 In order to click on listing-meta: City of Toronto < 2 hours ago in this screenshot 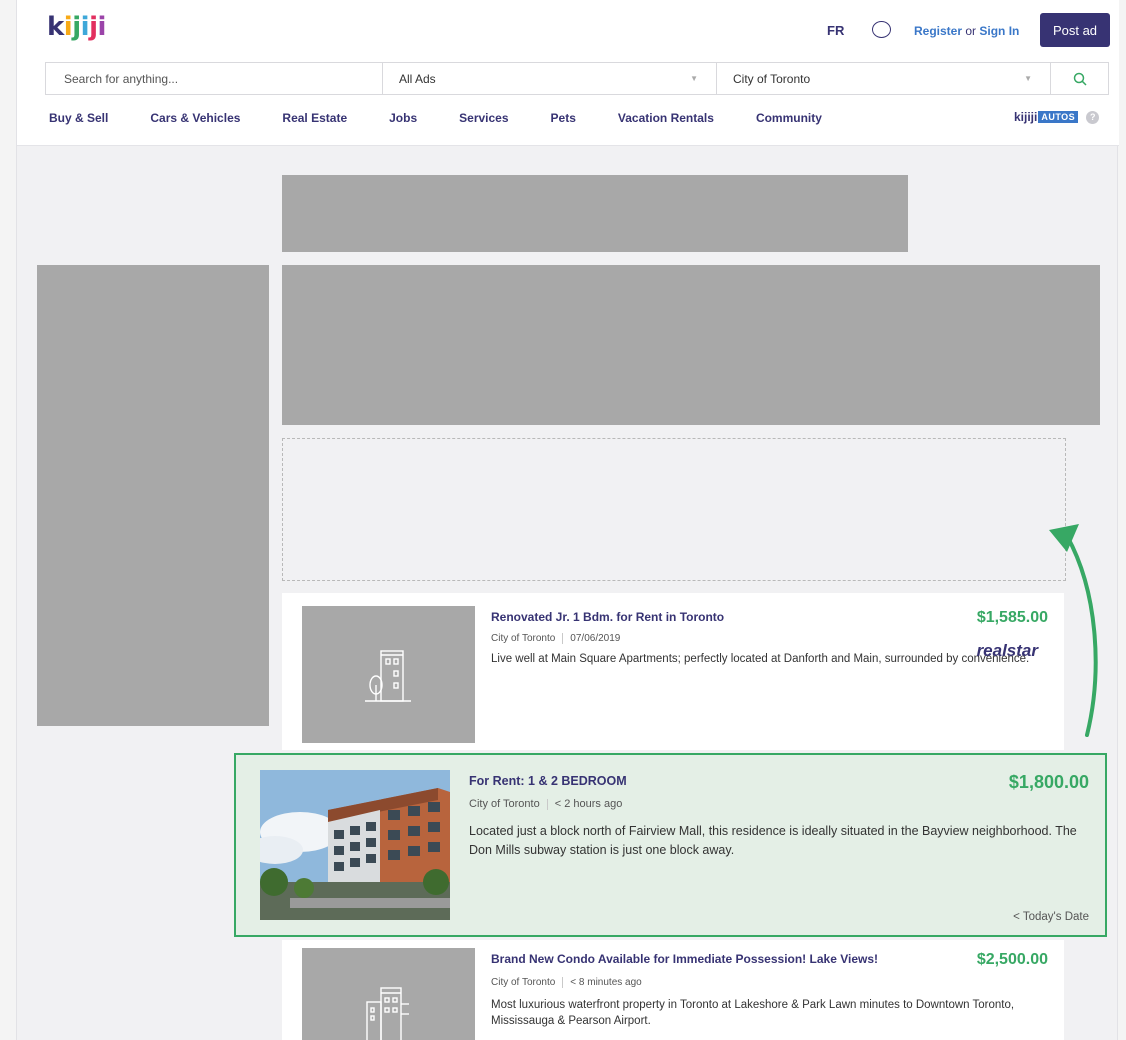, I will do `click(545, 804)`.